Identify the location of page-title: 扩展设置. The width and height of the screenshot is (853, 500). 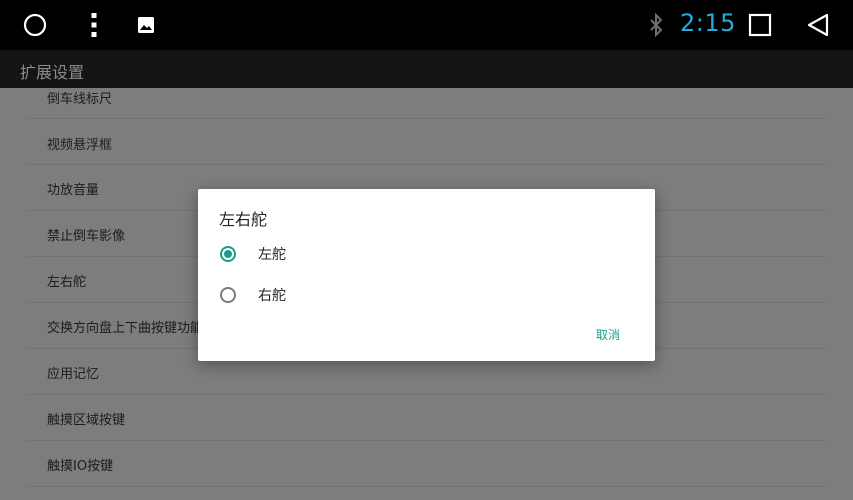
(52, 72).